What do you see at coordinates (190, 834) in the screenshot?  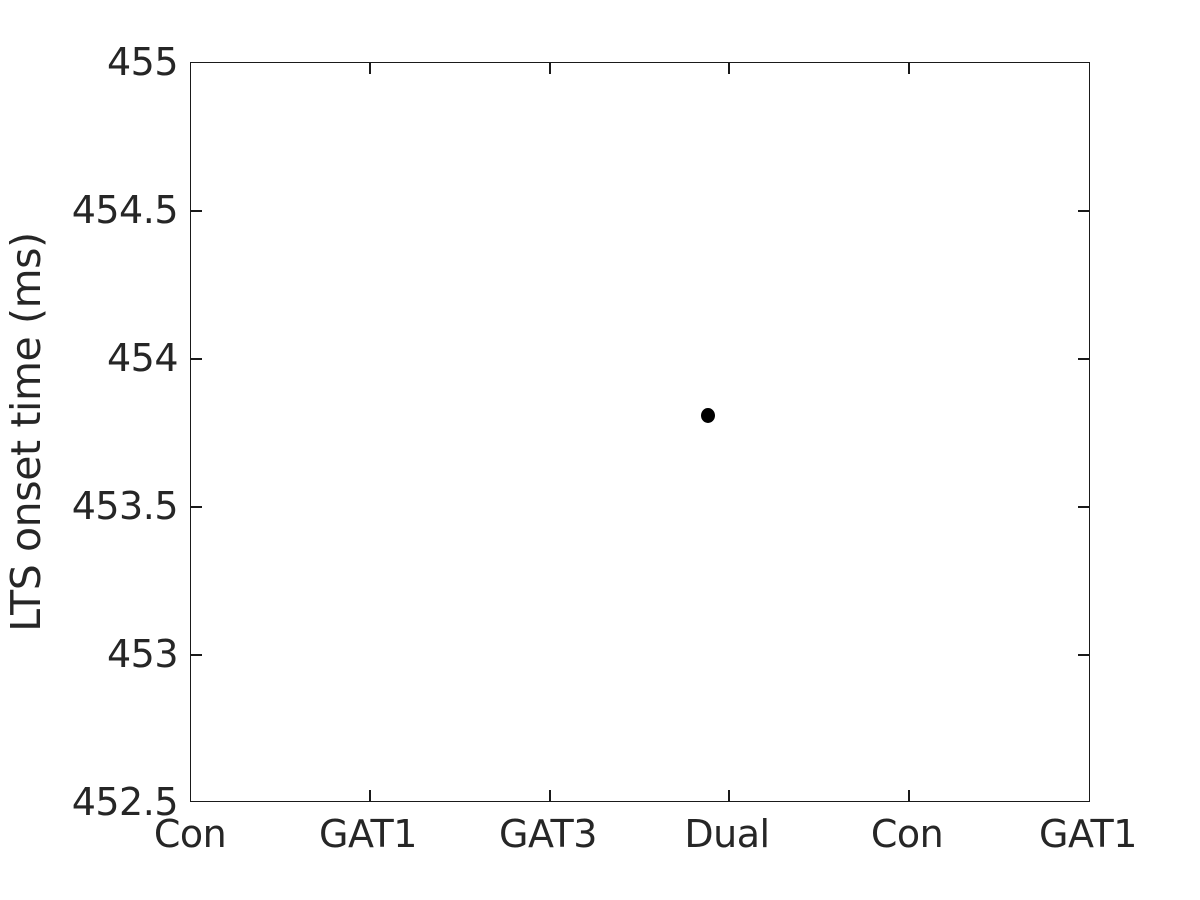 I see `x-tick-label-1: Con` at bounding box center [190, 834].